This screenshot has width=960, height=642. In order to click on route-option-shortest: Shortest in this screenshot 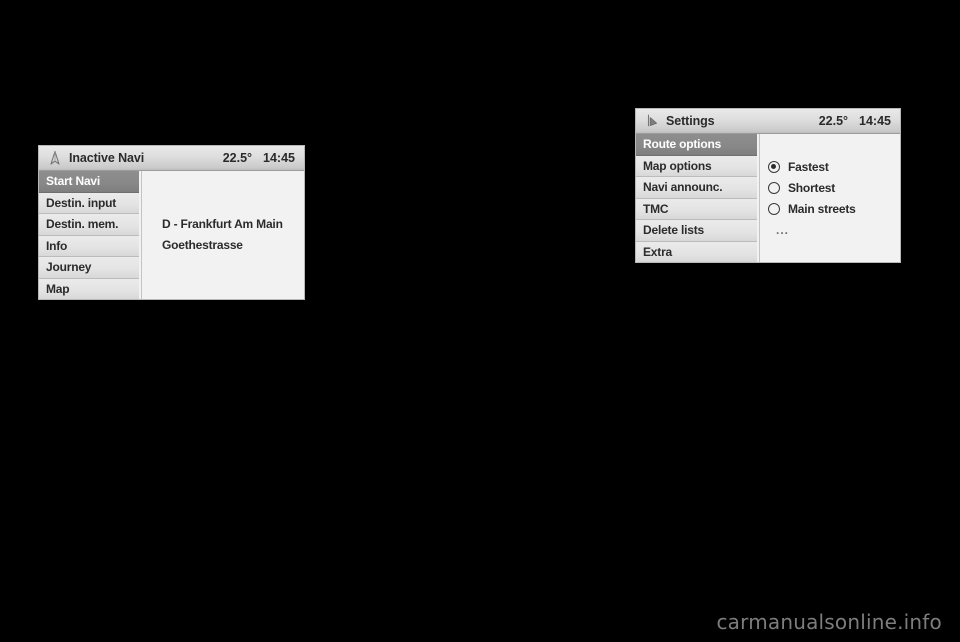, I will do `click(834, 187)`.